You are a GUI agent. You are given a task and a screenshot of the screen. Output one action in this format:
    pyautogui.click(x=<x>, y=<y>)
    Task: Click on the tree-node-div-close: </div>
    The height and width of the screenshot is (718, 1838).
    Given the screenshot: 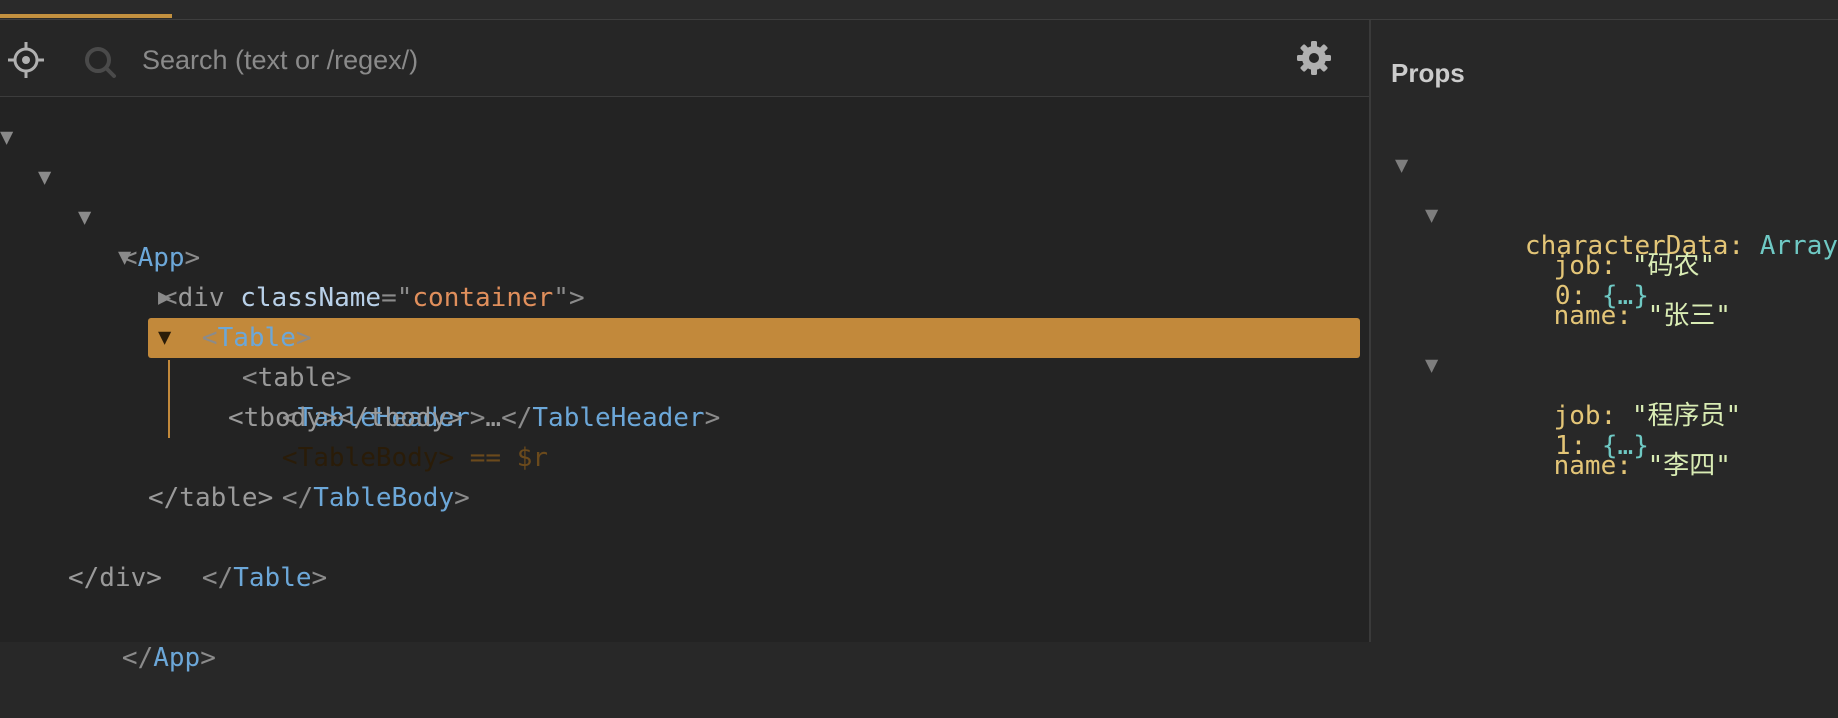 What is the action you would take?
    pyautogui.click(x=684, y=555)
    